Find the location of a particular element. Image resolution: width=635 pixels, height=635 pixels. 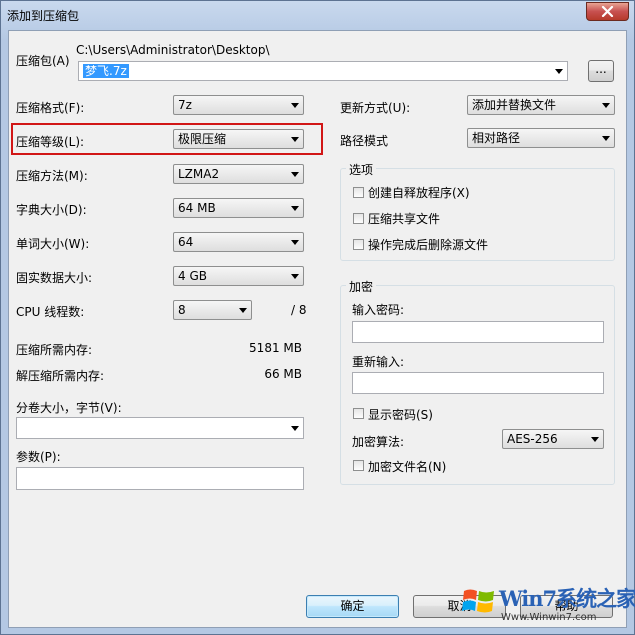

close-icon is located at coordinates (607, 11).